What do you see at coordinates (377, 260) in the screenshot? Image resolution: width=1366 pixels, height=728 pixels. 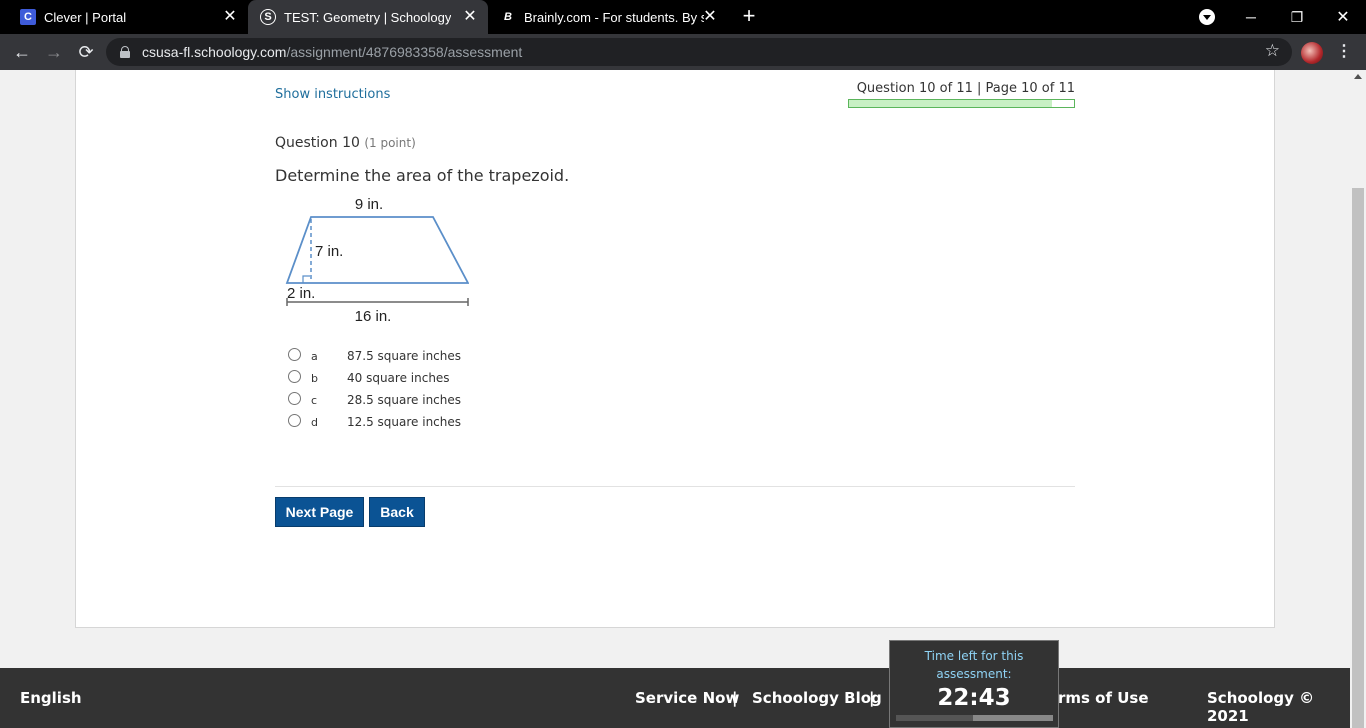 I see `trapezoid-figure: 9 in. 7 in. 2 in. 16 in.` at bounding box center [377, 260].